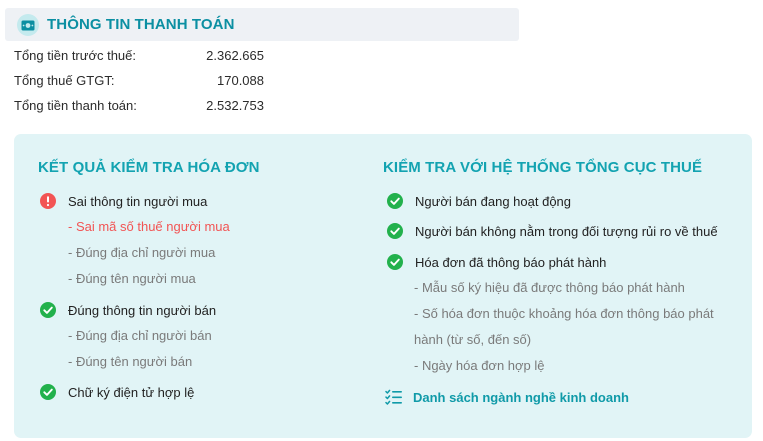 The width and height of the screenshot is (763, 441). What do you see at coordinates (75, 105) in the screenshot?
I see `total-label: Tổng tiền thanh toán:` at bounding box center [75, 105].